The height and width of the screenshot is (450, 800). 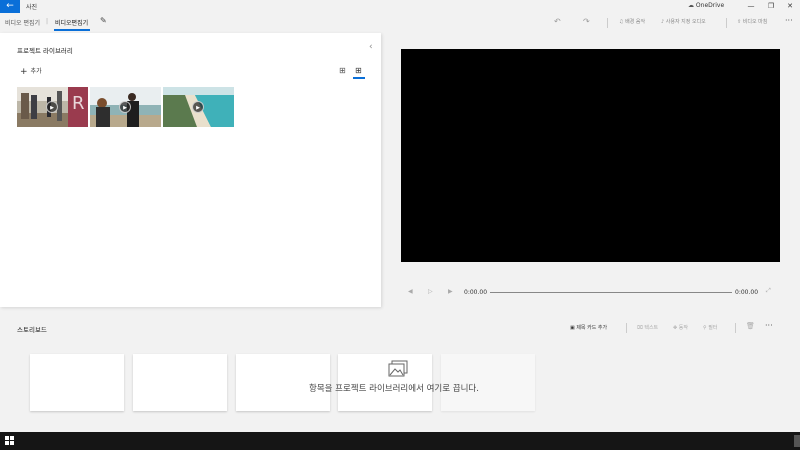 What do you see at coordinates (10, 6) in the screenshot?
I see `back-button: ←` at bounding box center [10, 6].